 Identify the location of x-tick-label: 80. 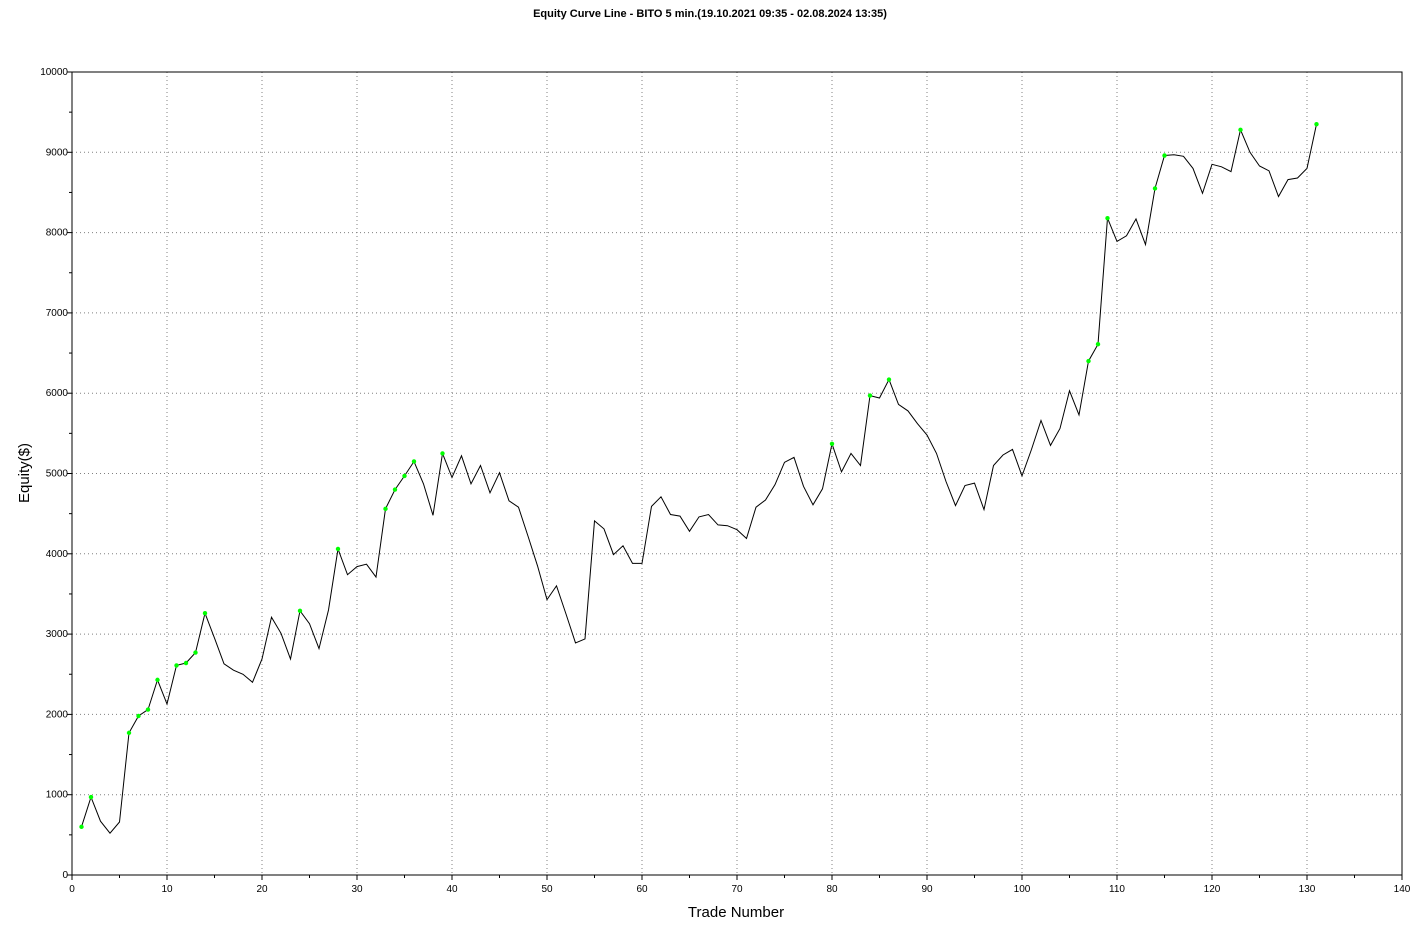
(832, 889).